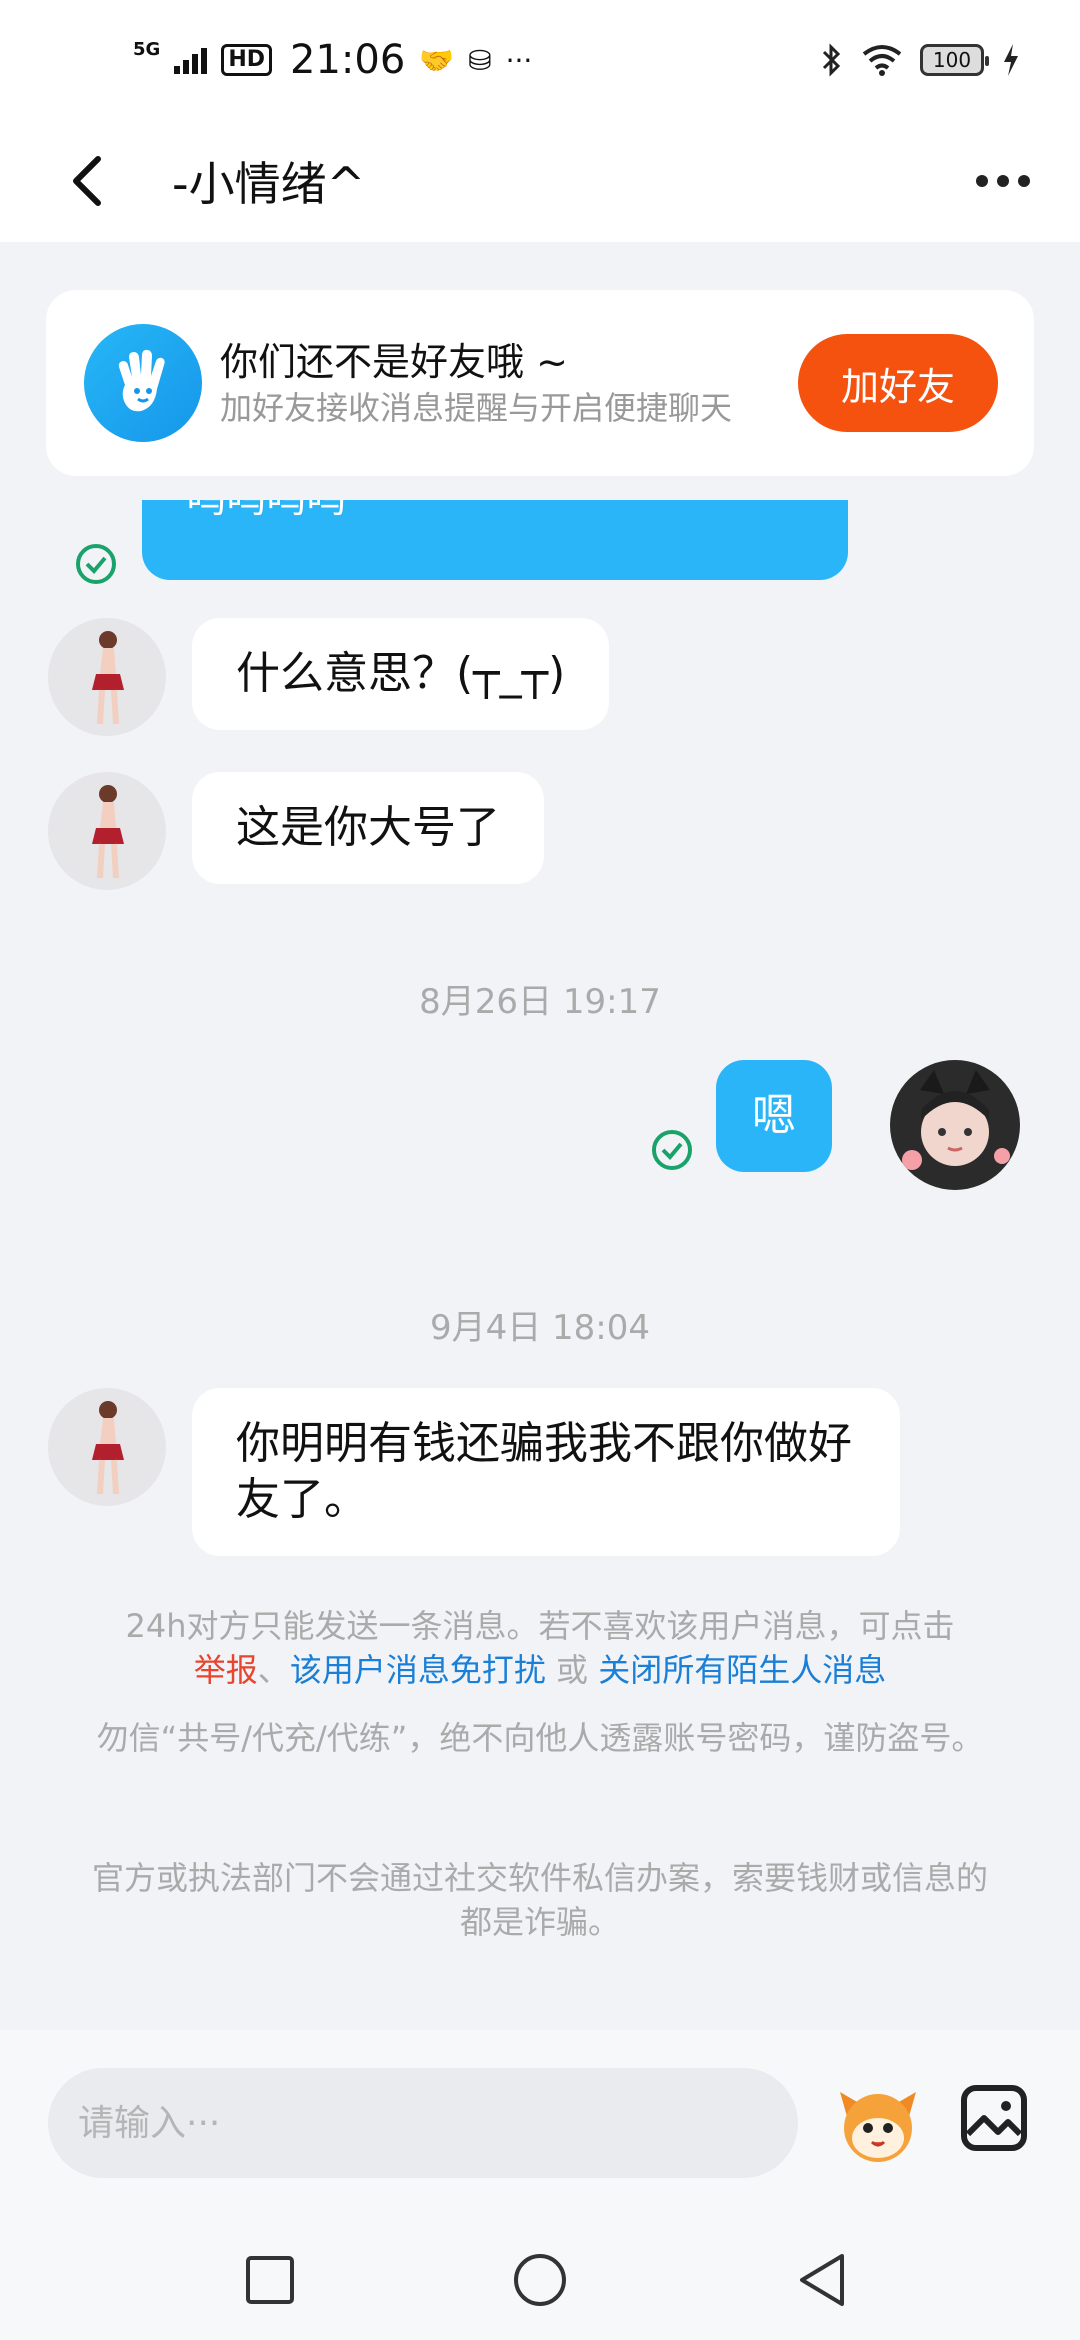 The height and width of the screenshot is (2340, 1080). I want to click on chevron-left-icon, so click(87, 181).